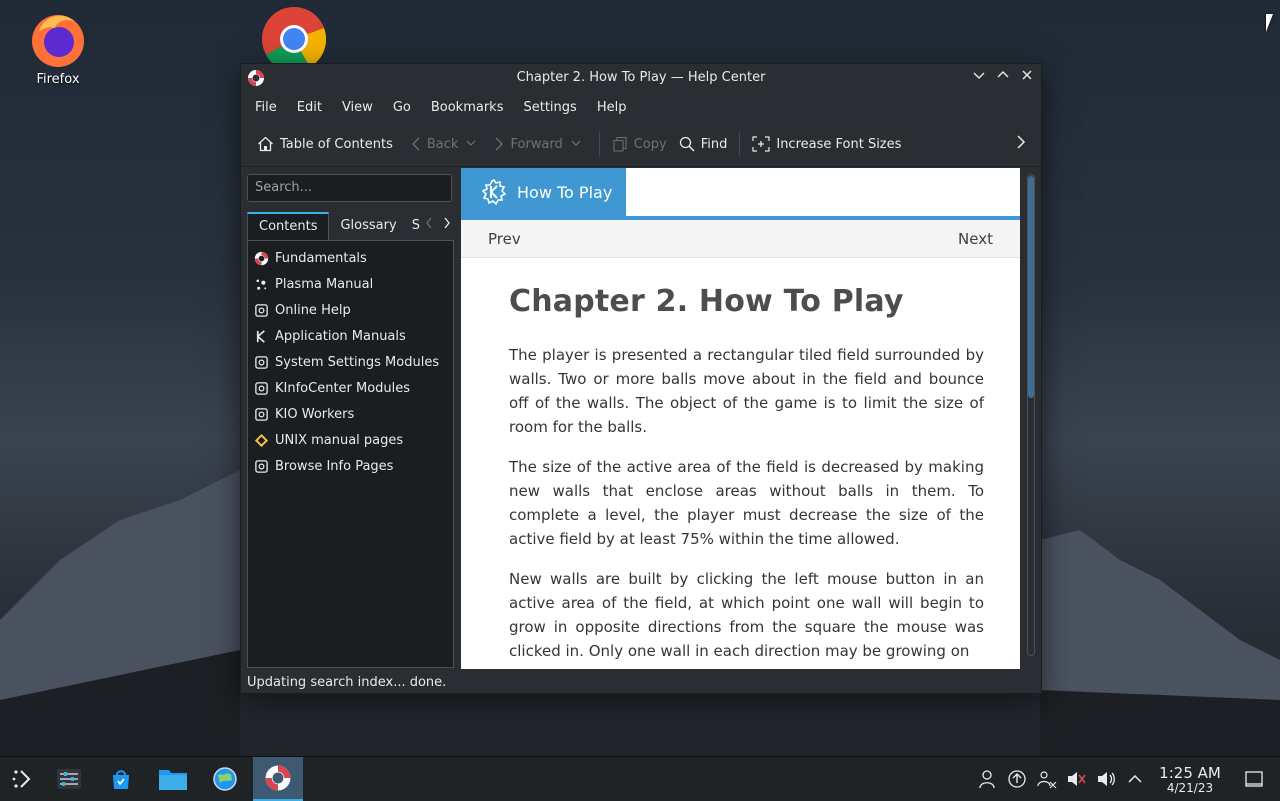 This screenshot has height=801, width=1280. What do you see at coordinates (1031, 287) in the screenshot?
I see `scrollbar-thumb` at bounding box center [1031, 287].